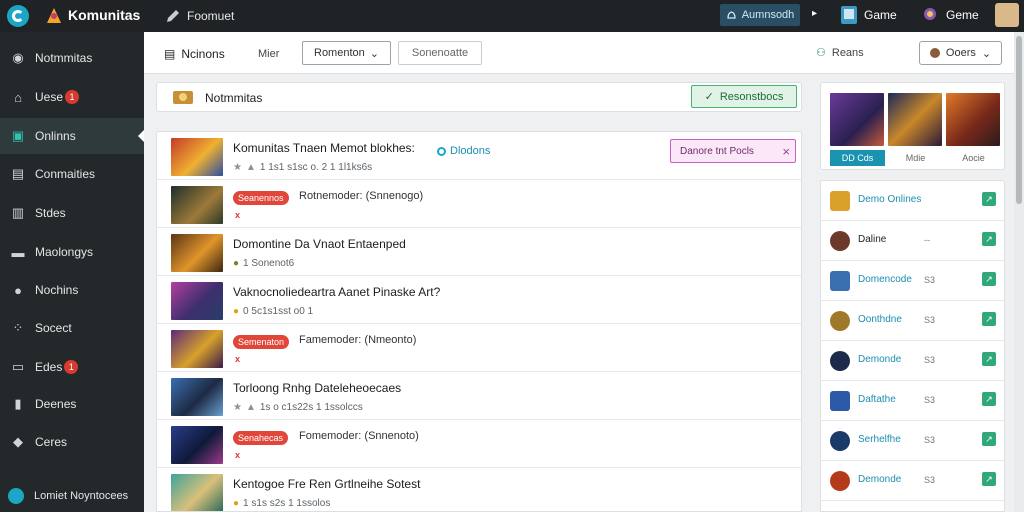 The height and width of the screenshot is (512, 1024). I want to click on user-name: Serhelfhe, so click(879, 439).